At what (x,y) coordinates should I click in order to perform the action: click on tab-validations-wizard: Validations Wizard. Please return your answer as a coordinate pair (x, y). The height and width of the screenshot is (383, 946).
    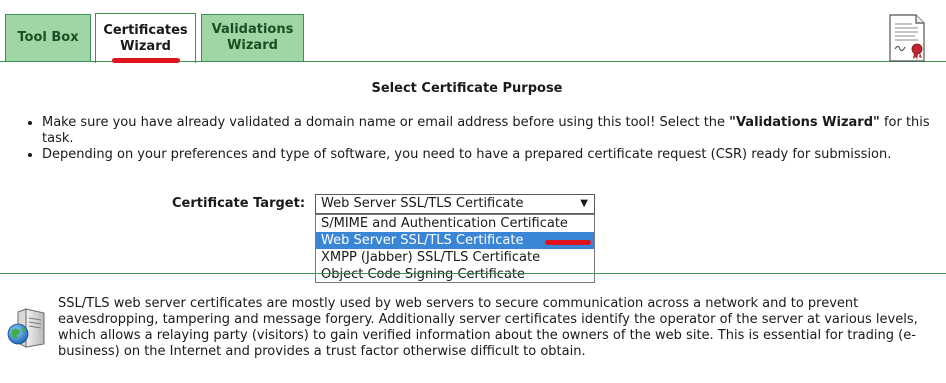
    Looking at the image, I should click on (252, 37).